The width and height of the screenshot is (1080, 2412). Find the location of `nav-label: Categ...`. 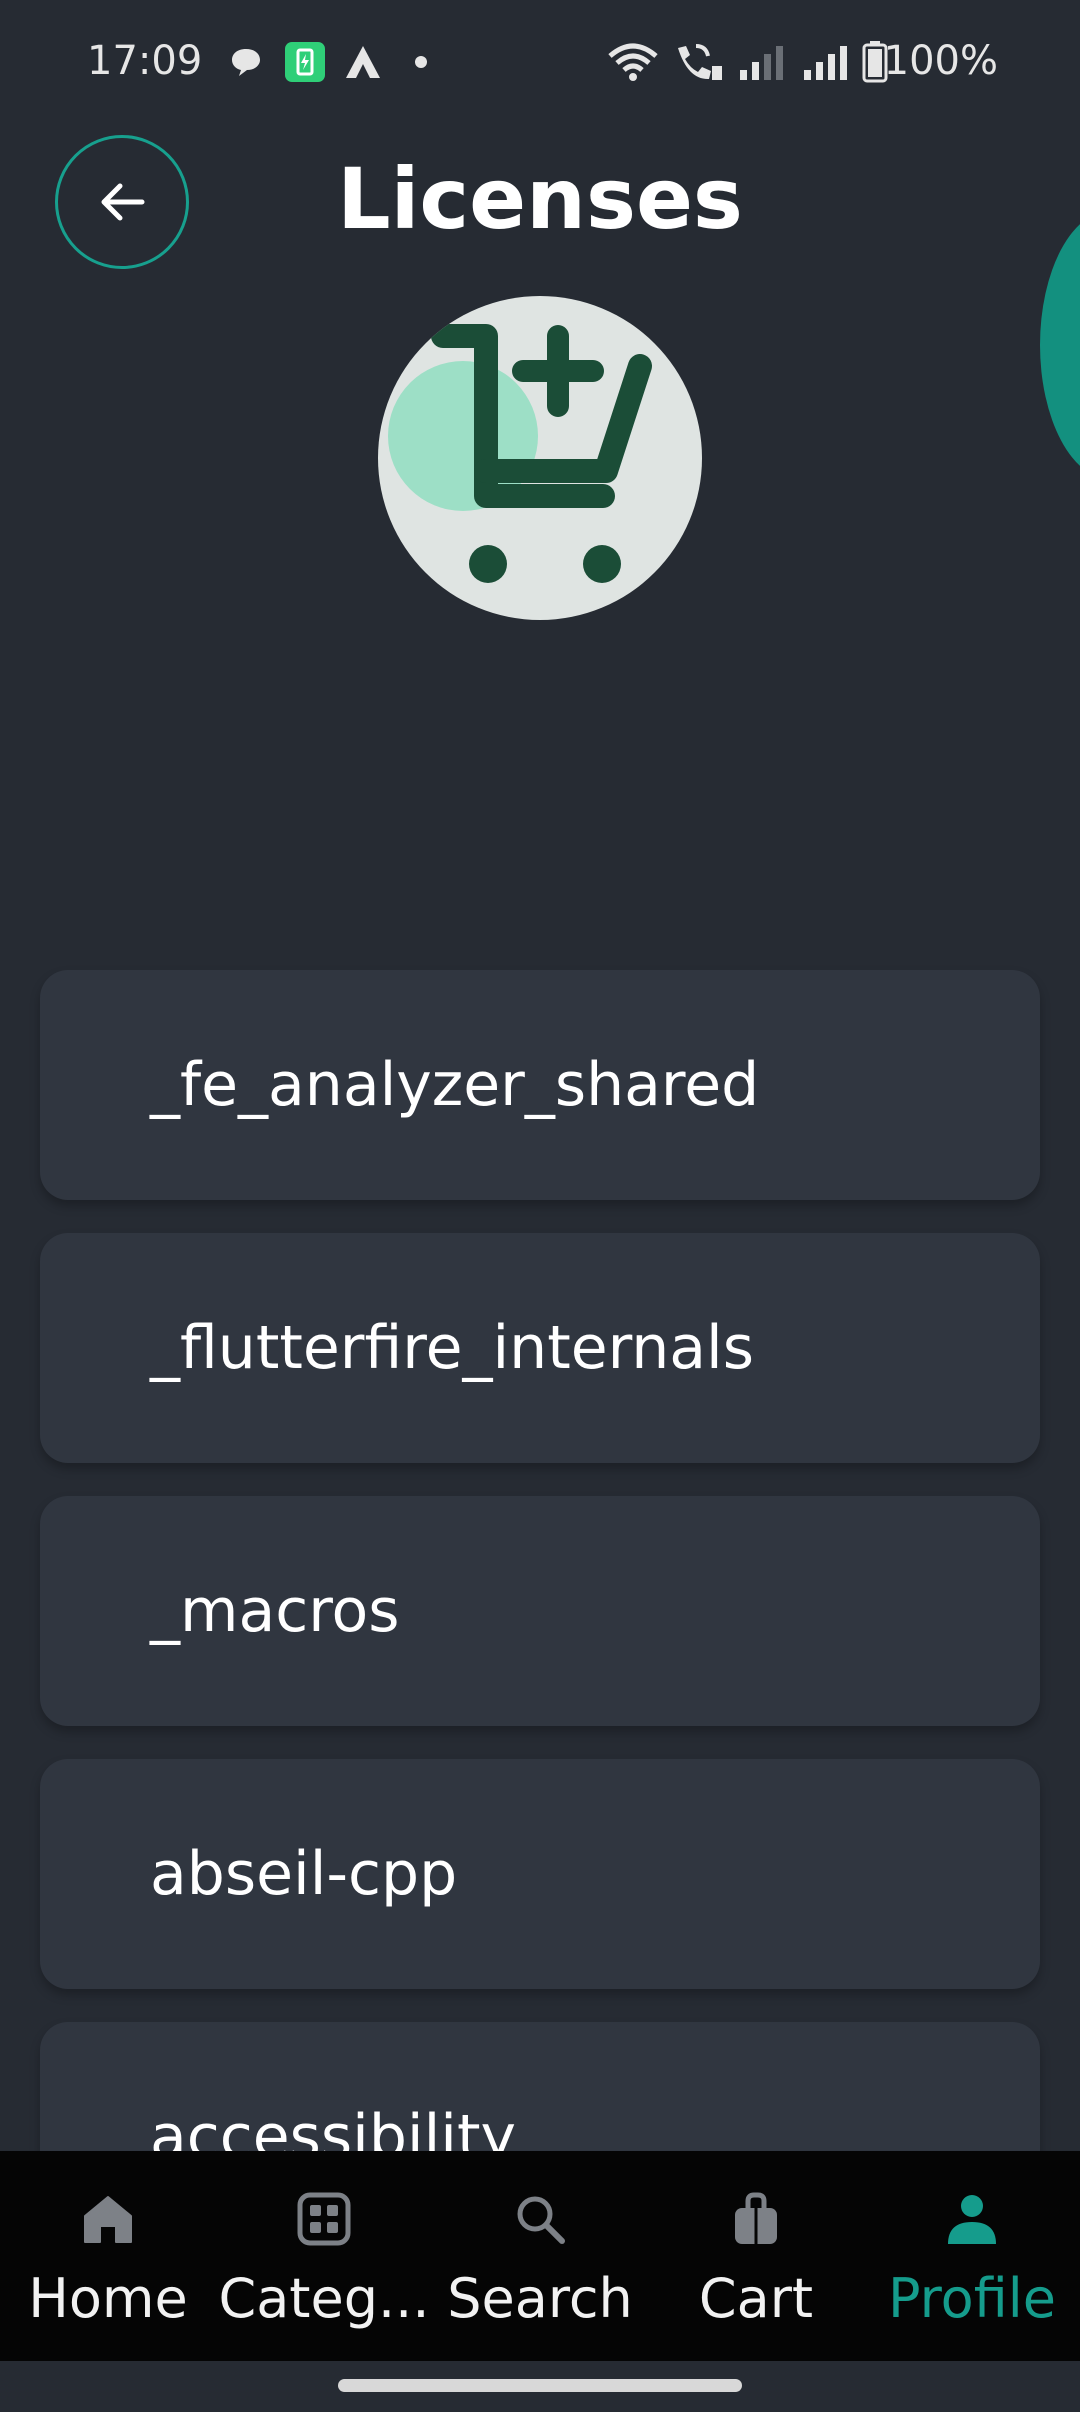

nav-label: Categ... is located at coordinates (324, 2298).